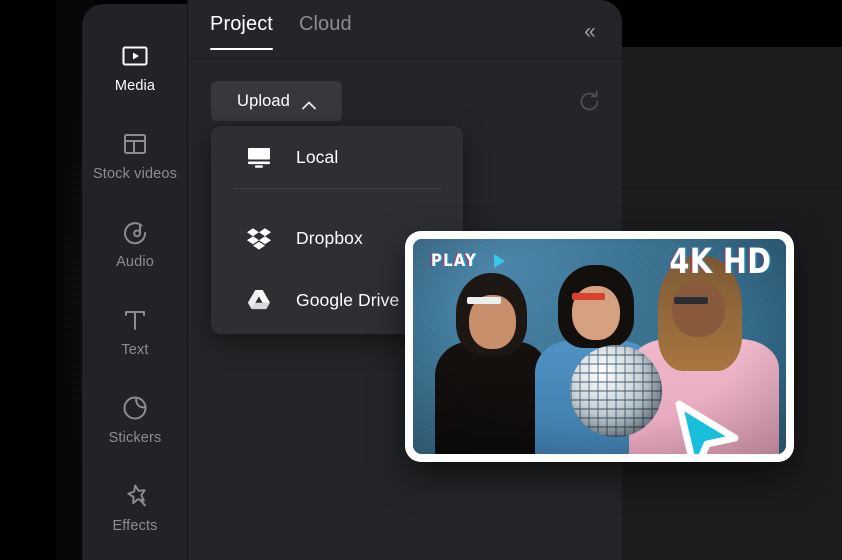 The image size is (842, 560). I want to click on menu-item-local: Local, so click(337, 157).